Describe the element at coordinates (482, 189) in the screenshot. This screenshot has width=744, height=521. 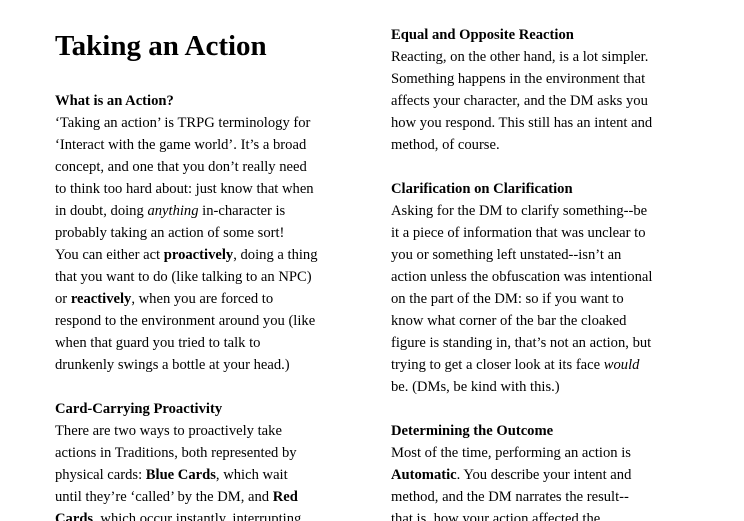
I see `section-heading: Clarification on Clarification` at that location.